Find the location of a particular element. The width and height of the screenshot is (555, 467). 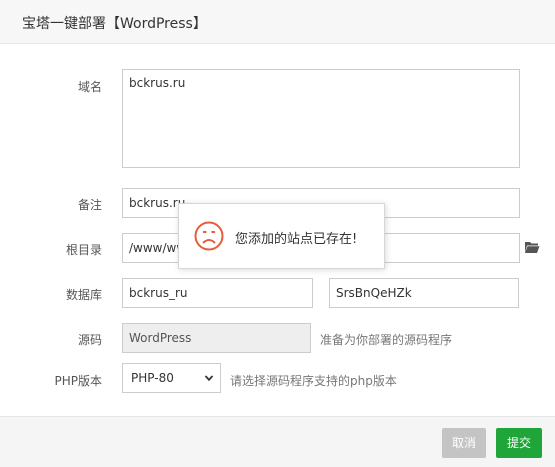

php-version-select: PHP-80 is located at coordinates (171, 378).